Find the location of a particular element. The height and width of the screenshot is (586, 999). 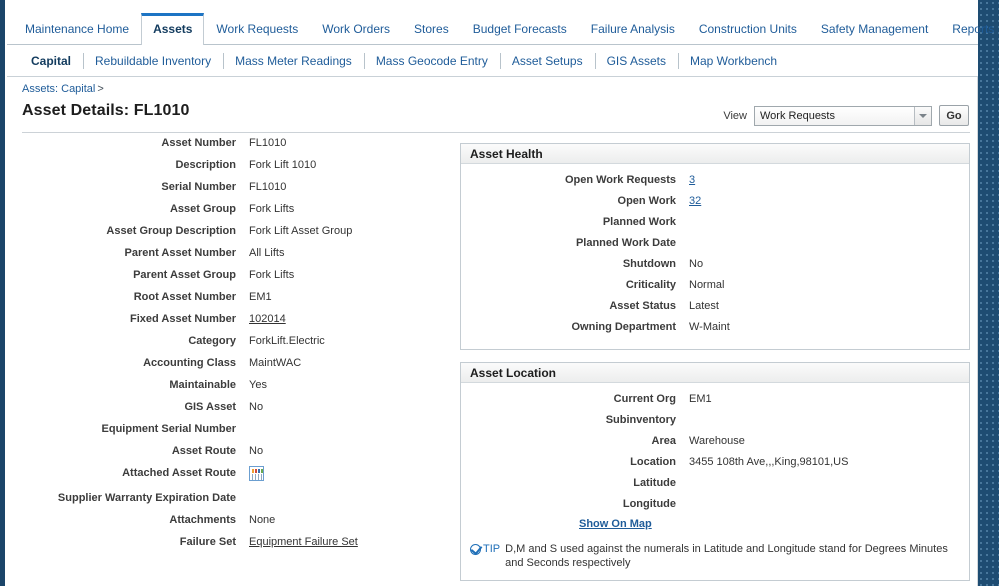

panel-row: Planned Work is located at coordinates (715, 222).